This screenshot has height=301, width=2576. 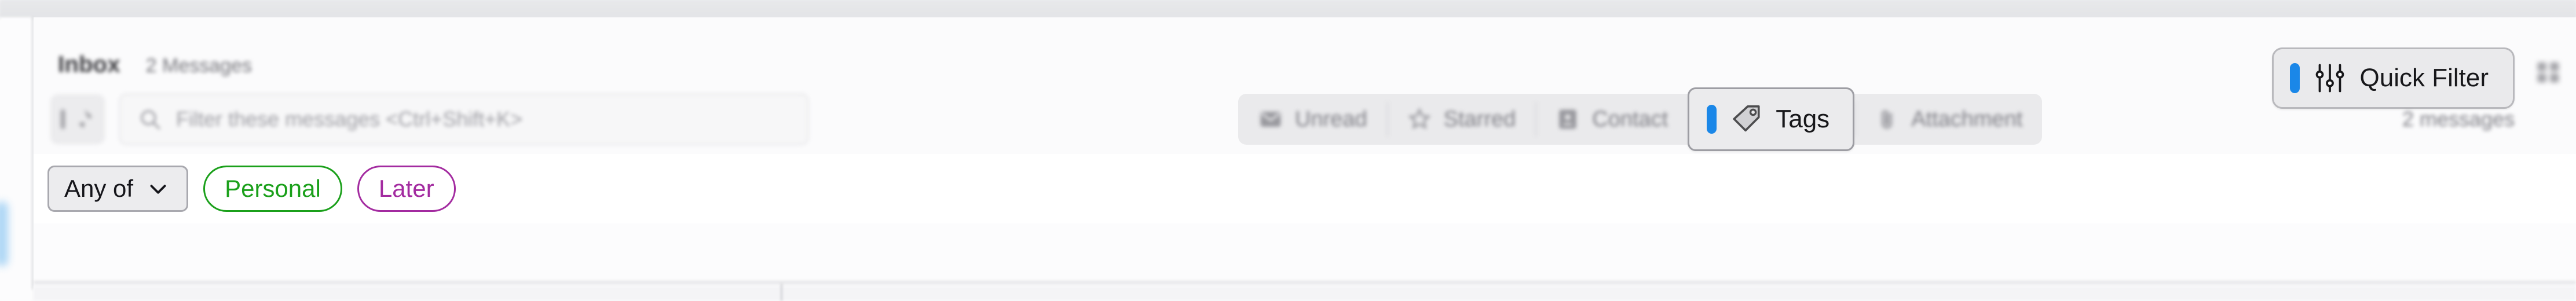 I want to click on filter-pill-group: Unread Starred Contact Tags Attachment, so click(x=1640, y=119).